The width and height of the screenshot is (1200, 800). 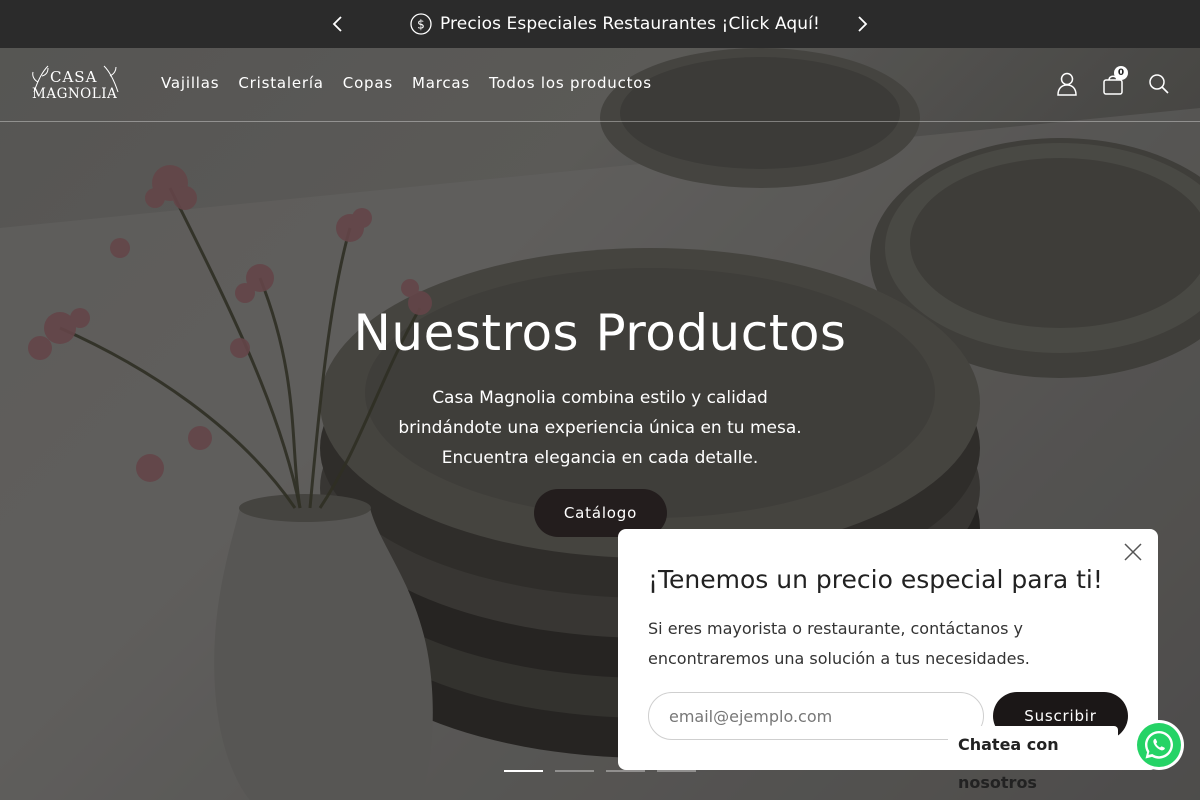 I want to click on nav-todos-los-productos: Todos los productos, so click(x=570, y=83).